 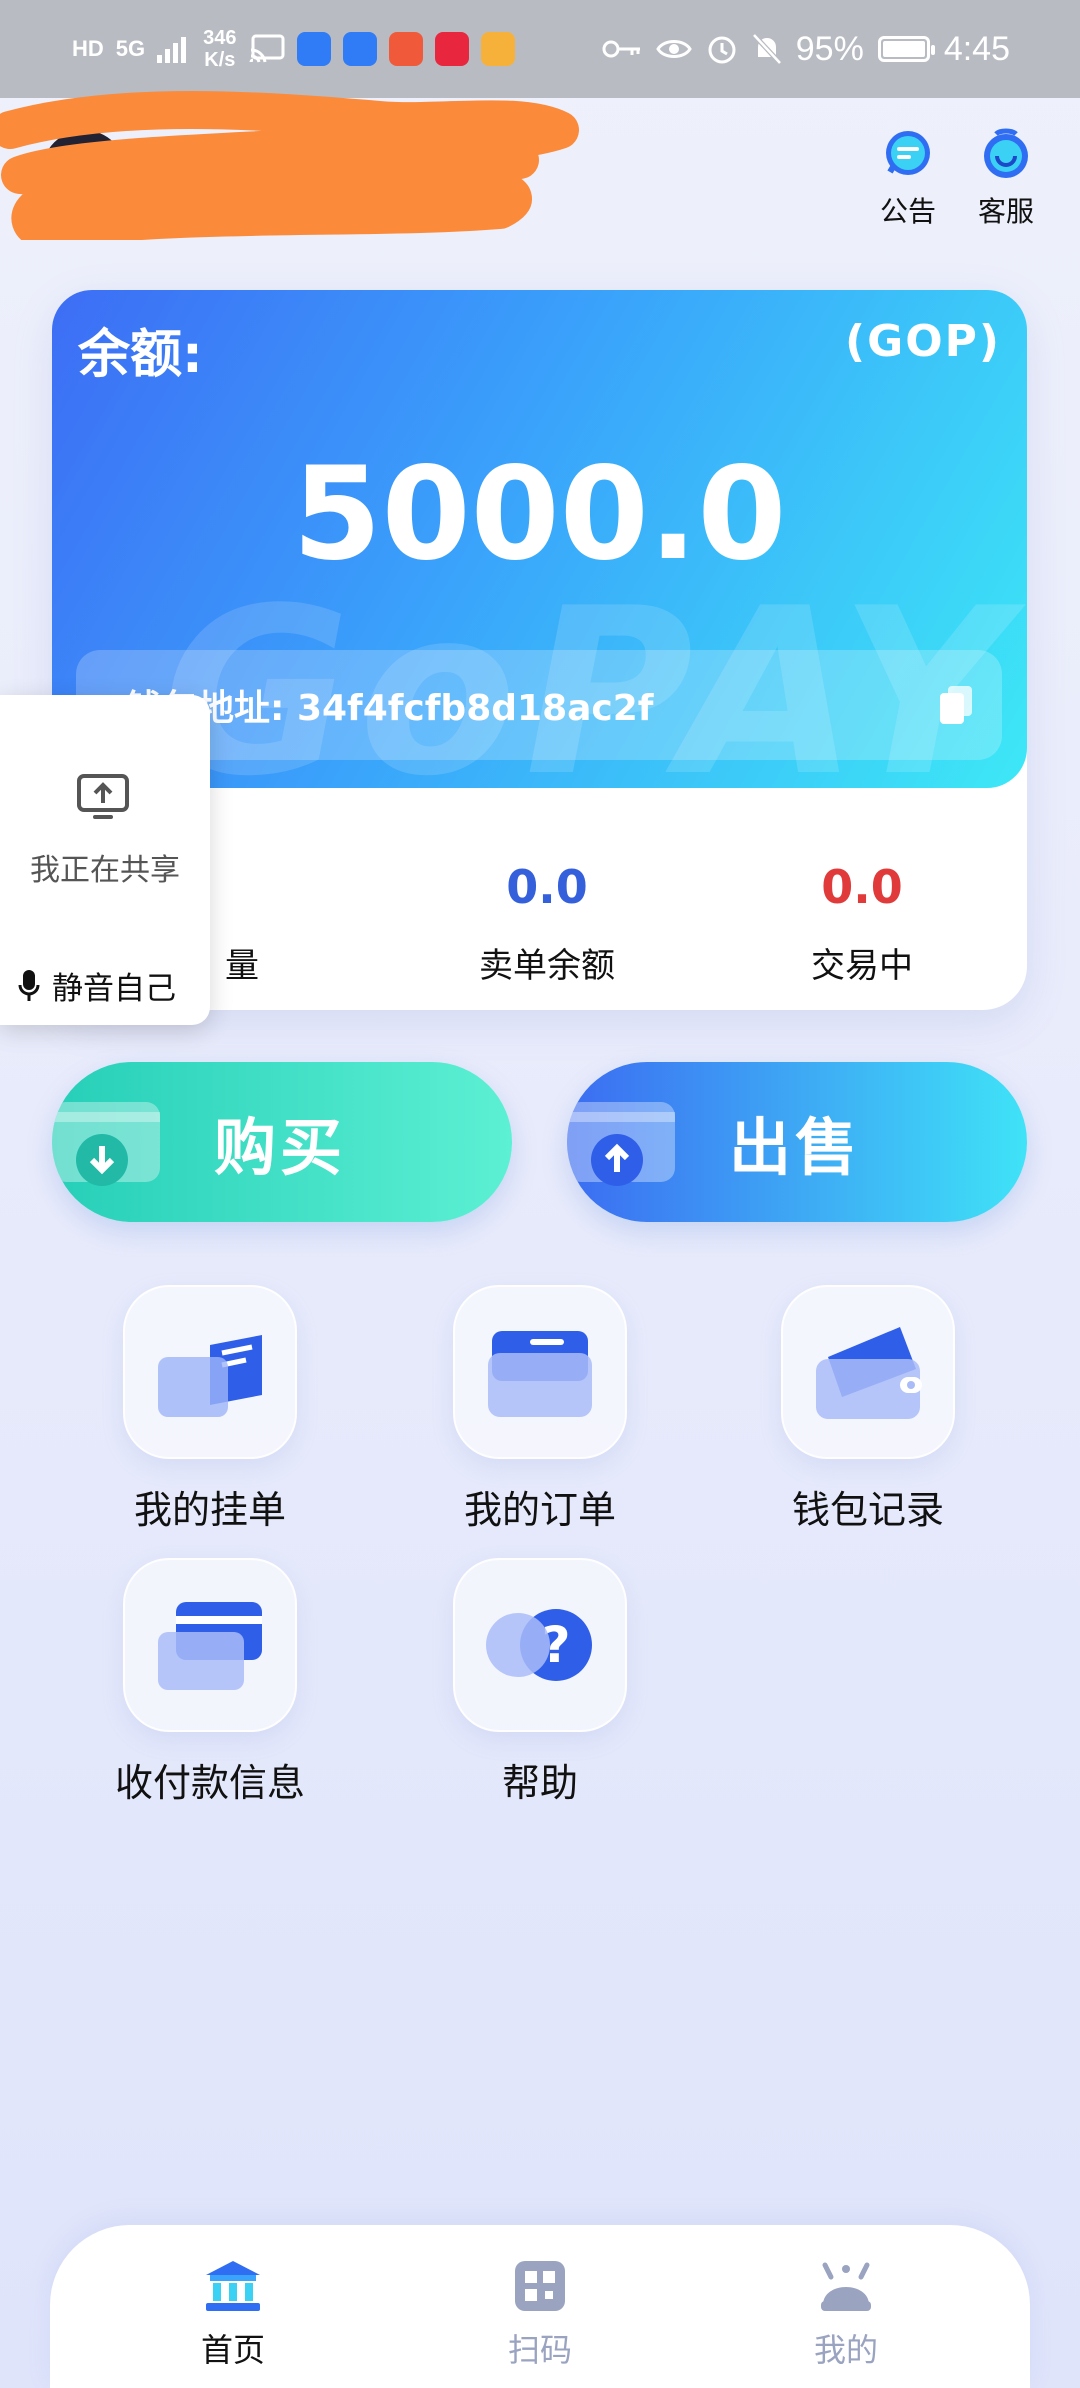 I want to click on menu-my-listings: 我的挂单, so click(x=210, y=1409).